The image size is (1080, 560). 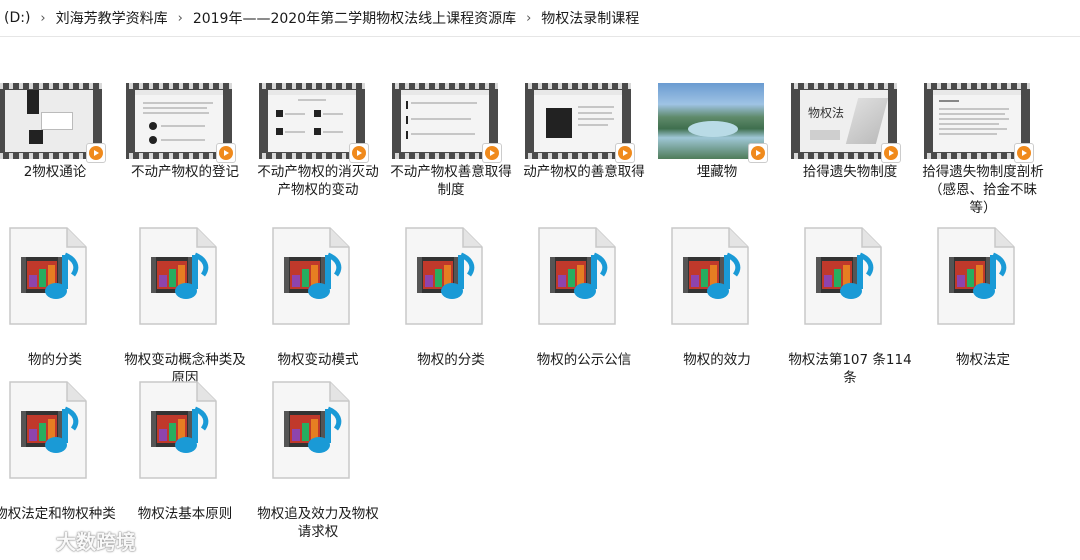 What do you see at coordinates (826, 113) in the screenshot?
I see `thumbnail-title: 物权法` at bounding box center [826, 113].